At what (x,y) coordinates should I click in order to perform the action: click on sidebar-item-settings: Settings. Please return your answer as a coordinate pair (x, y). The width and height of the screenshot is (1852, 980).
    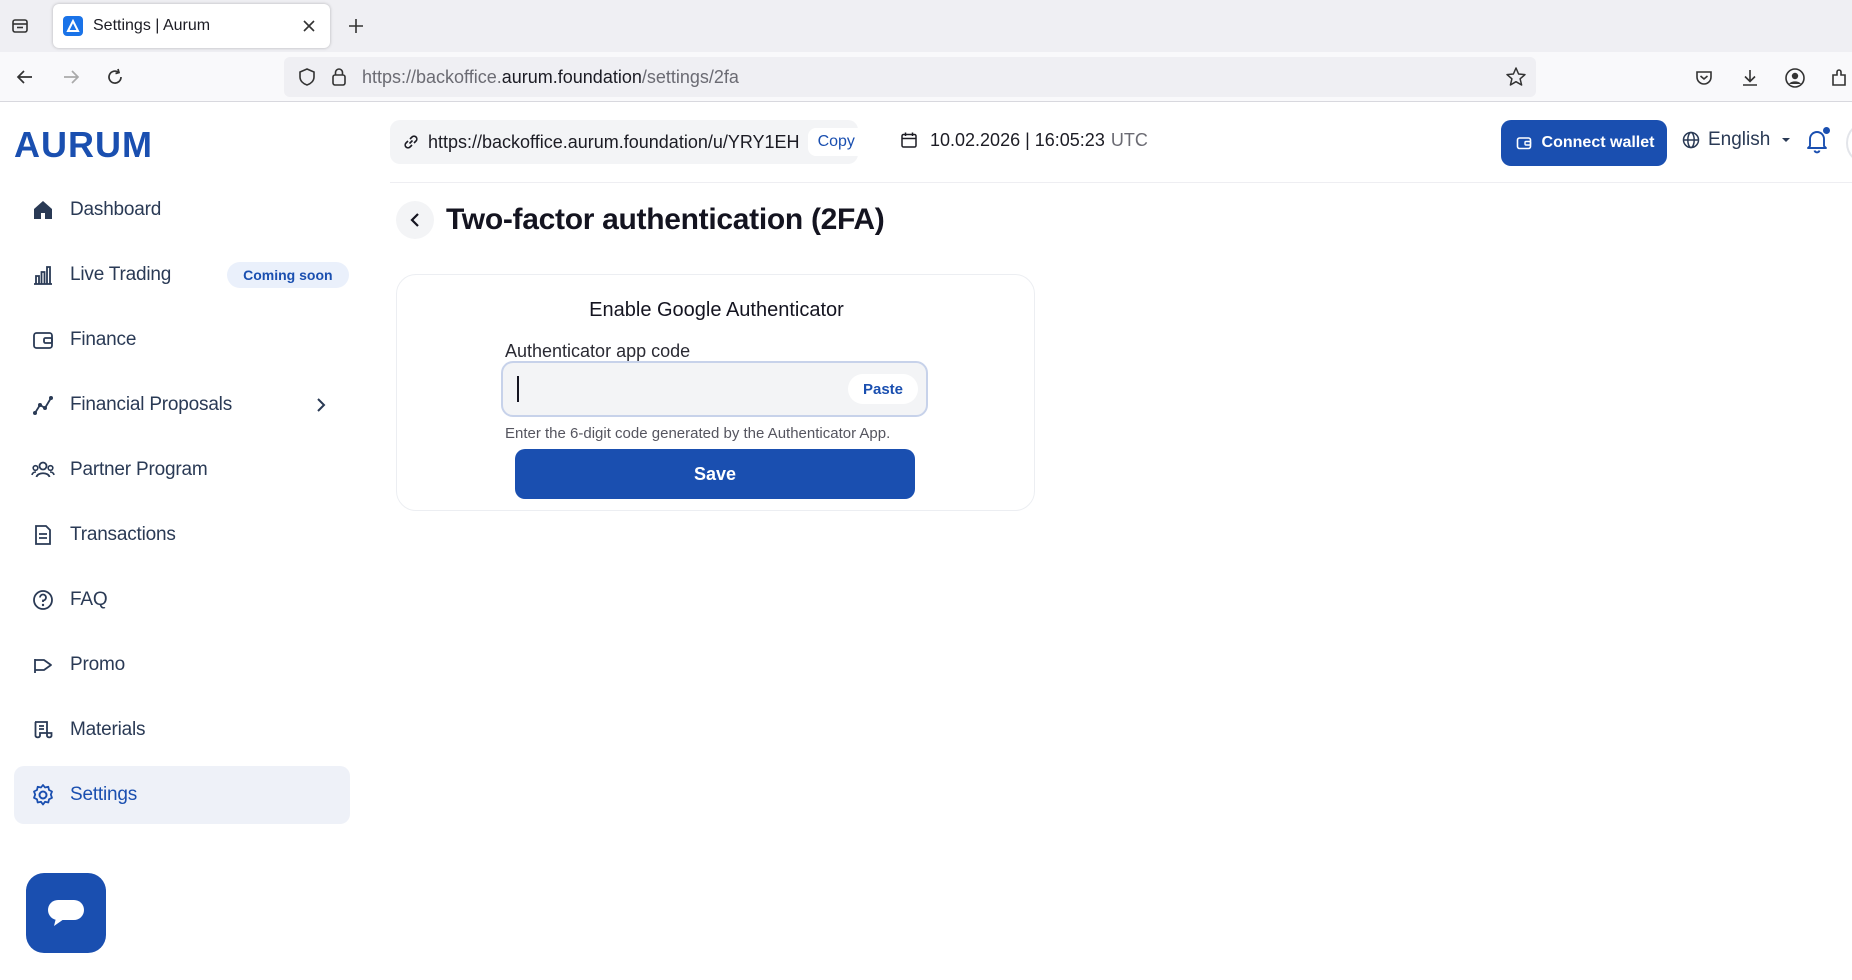
    Looking at the image, I should click on (182, 795).